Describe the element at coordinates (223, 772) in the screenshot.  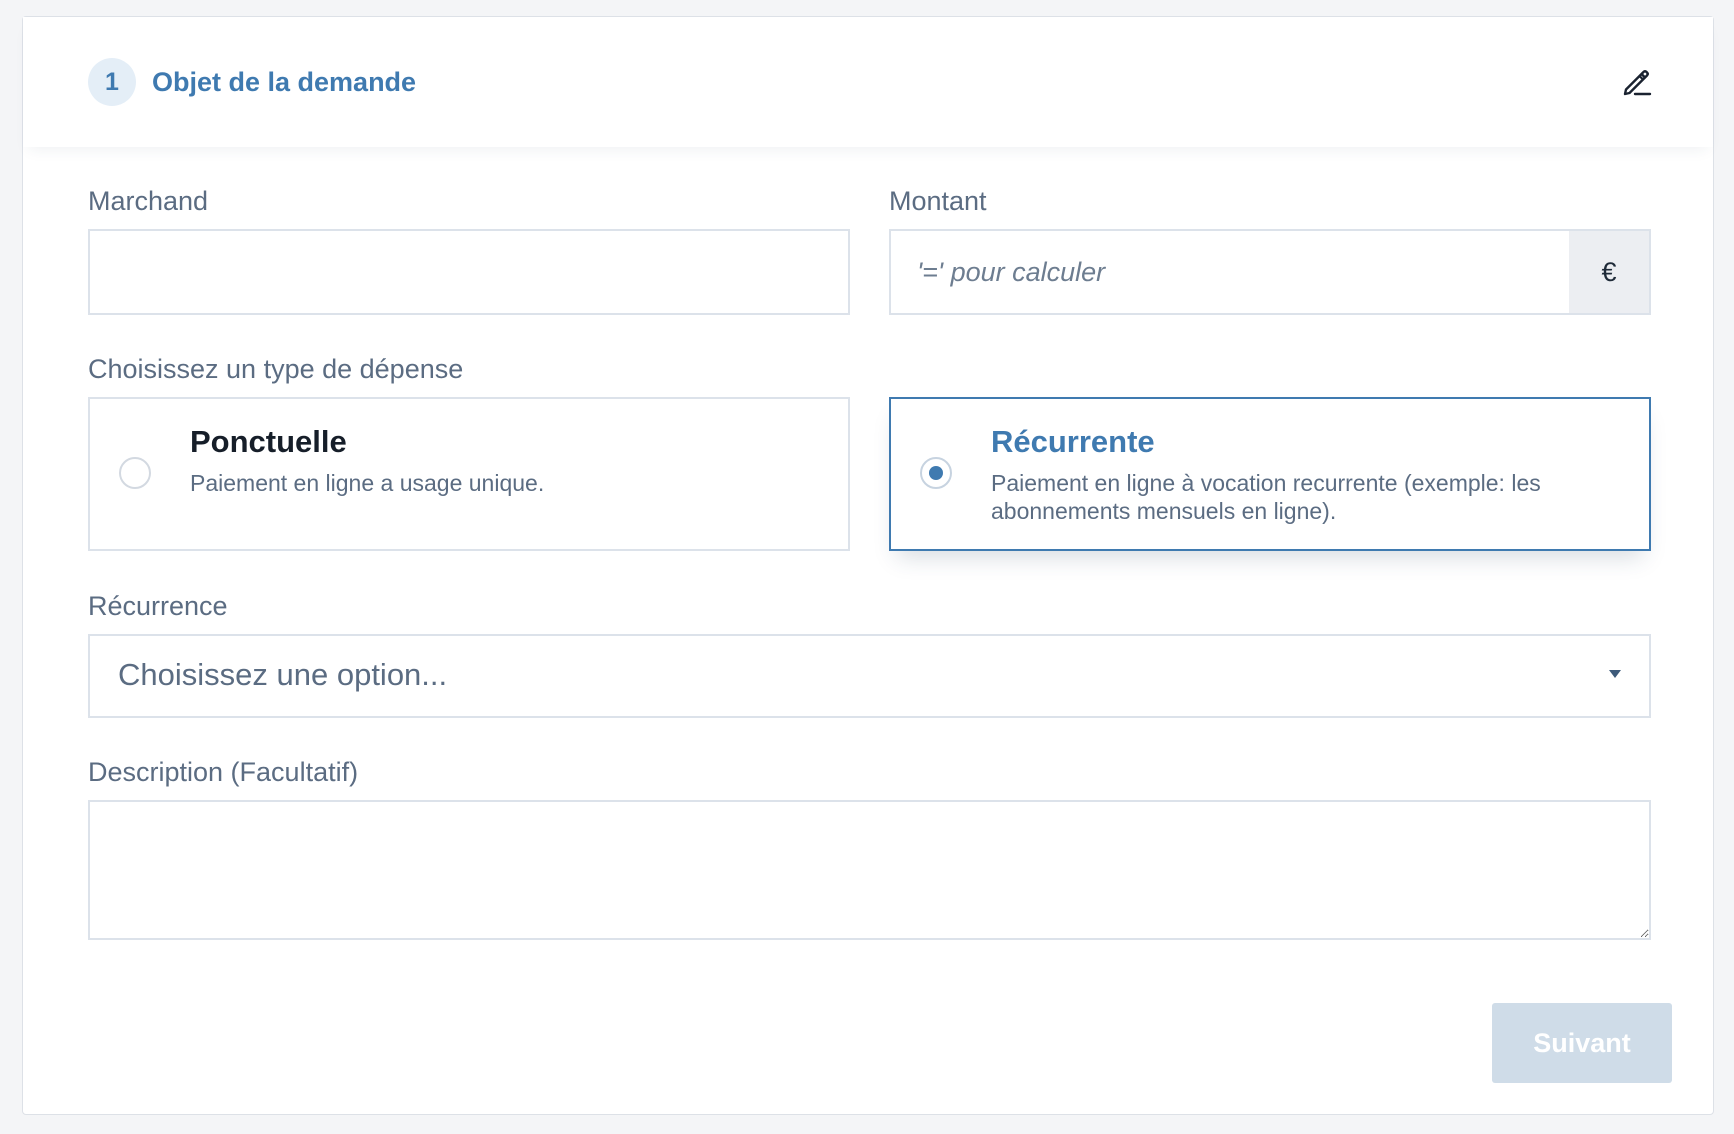
I see `description-label: Description (Facultatif)` at that location.